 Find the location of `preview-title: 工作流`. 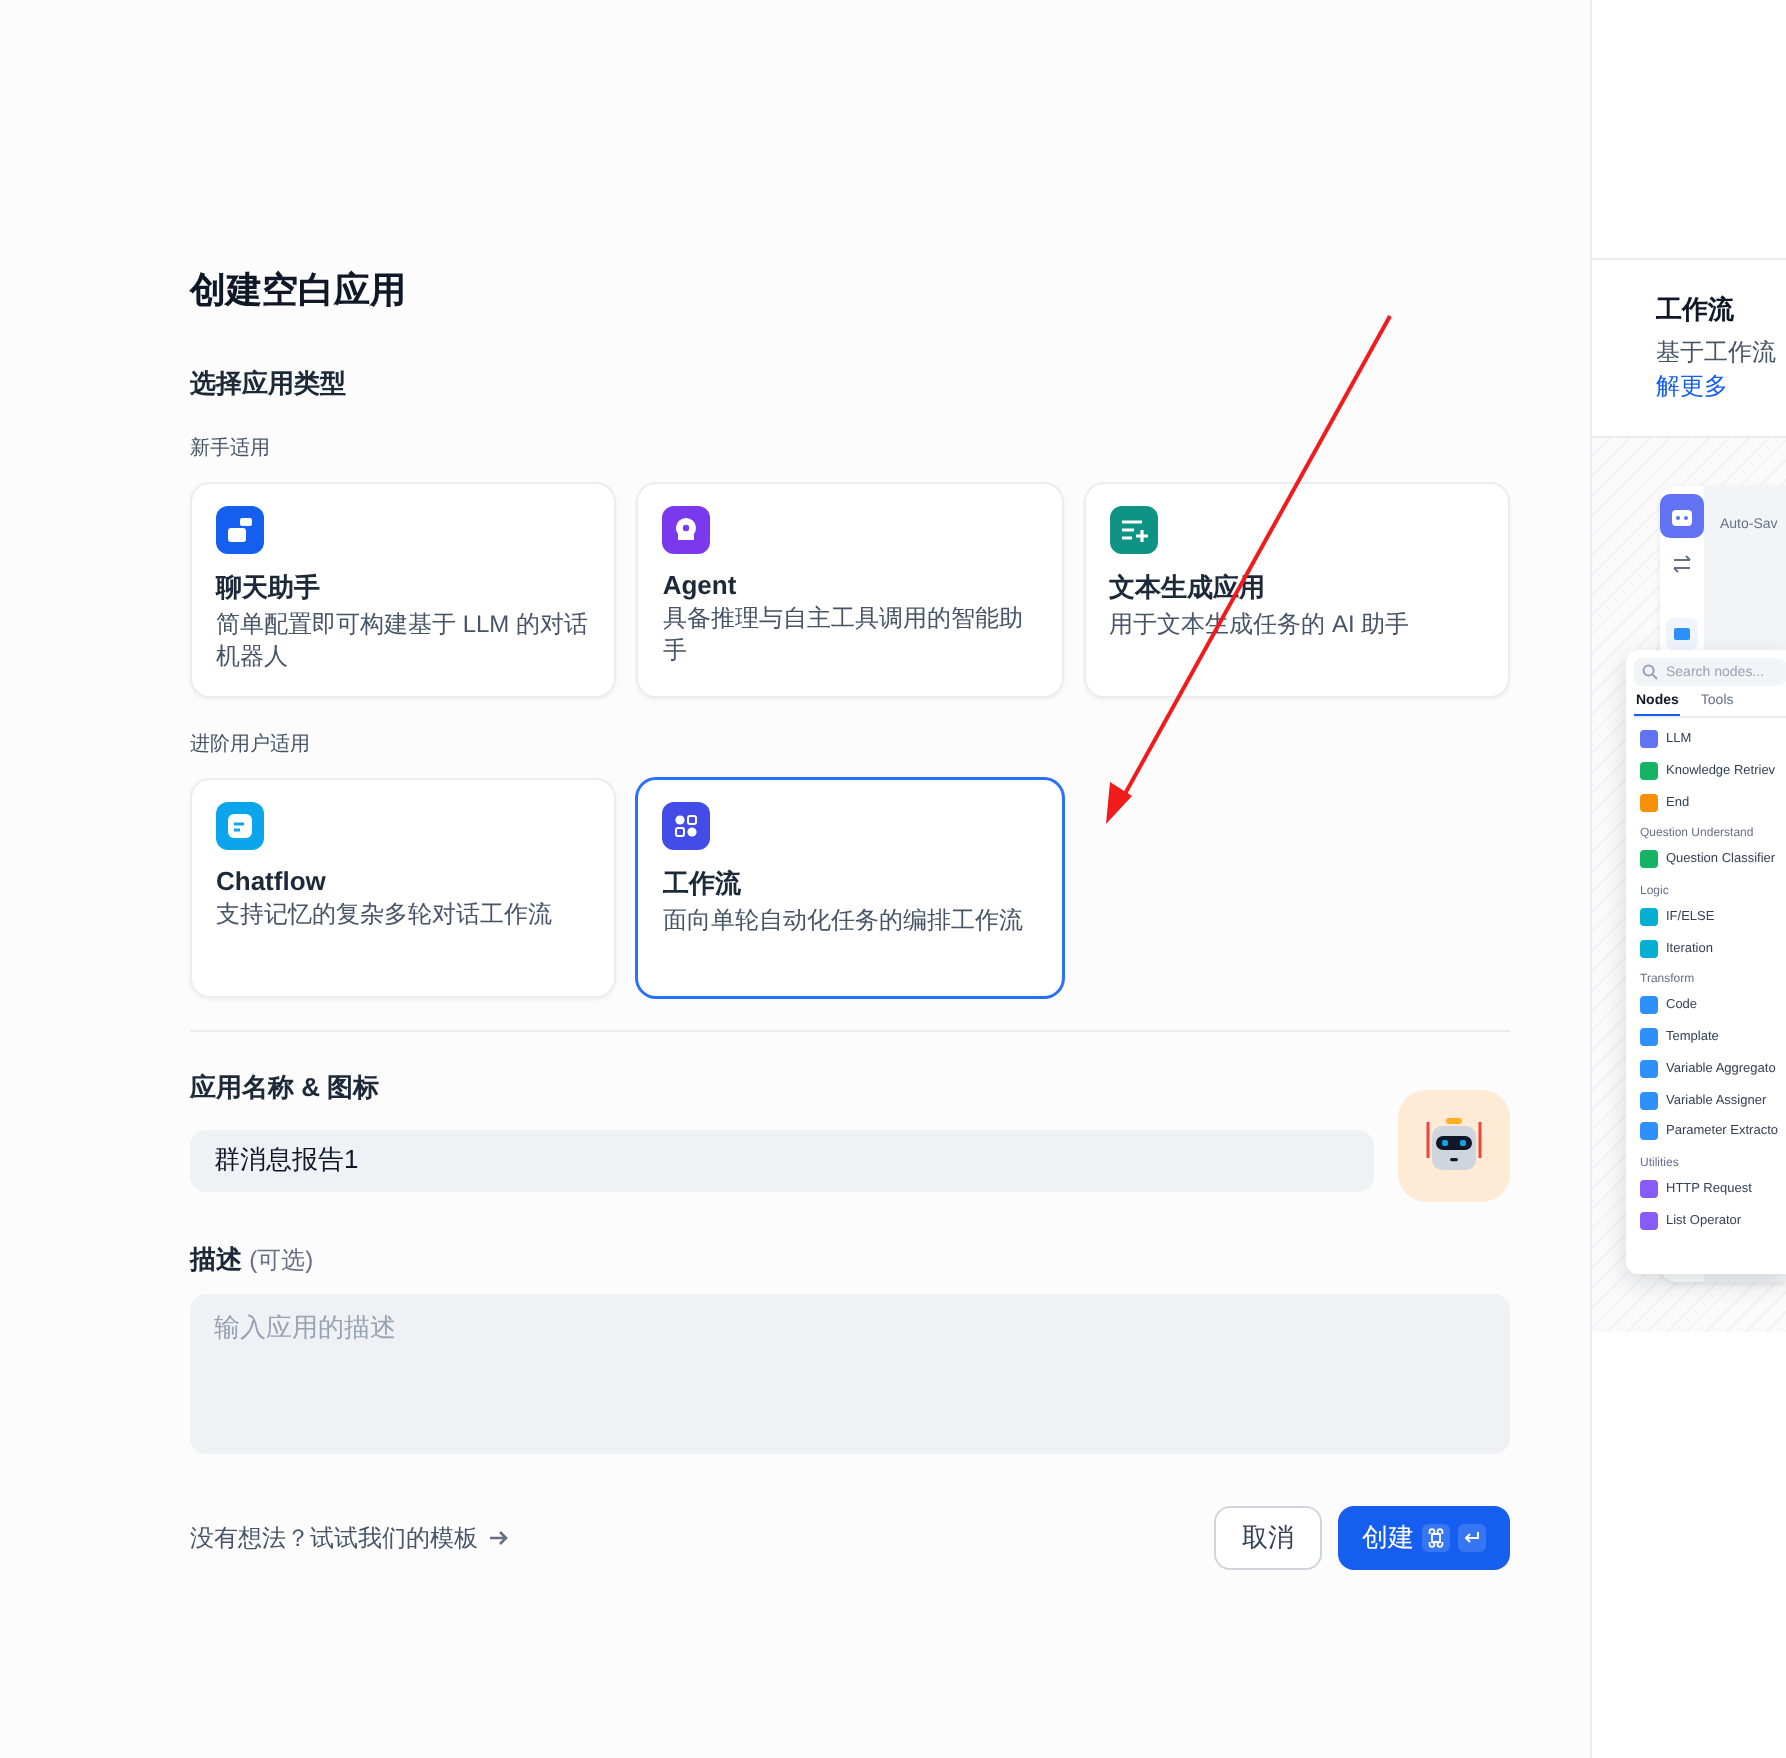

preview-title: 工作流 is located at coordinates (1696, 310).